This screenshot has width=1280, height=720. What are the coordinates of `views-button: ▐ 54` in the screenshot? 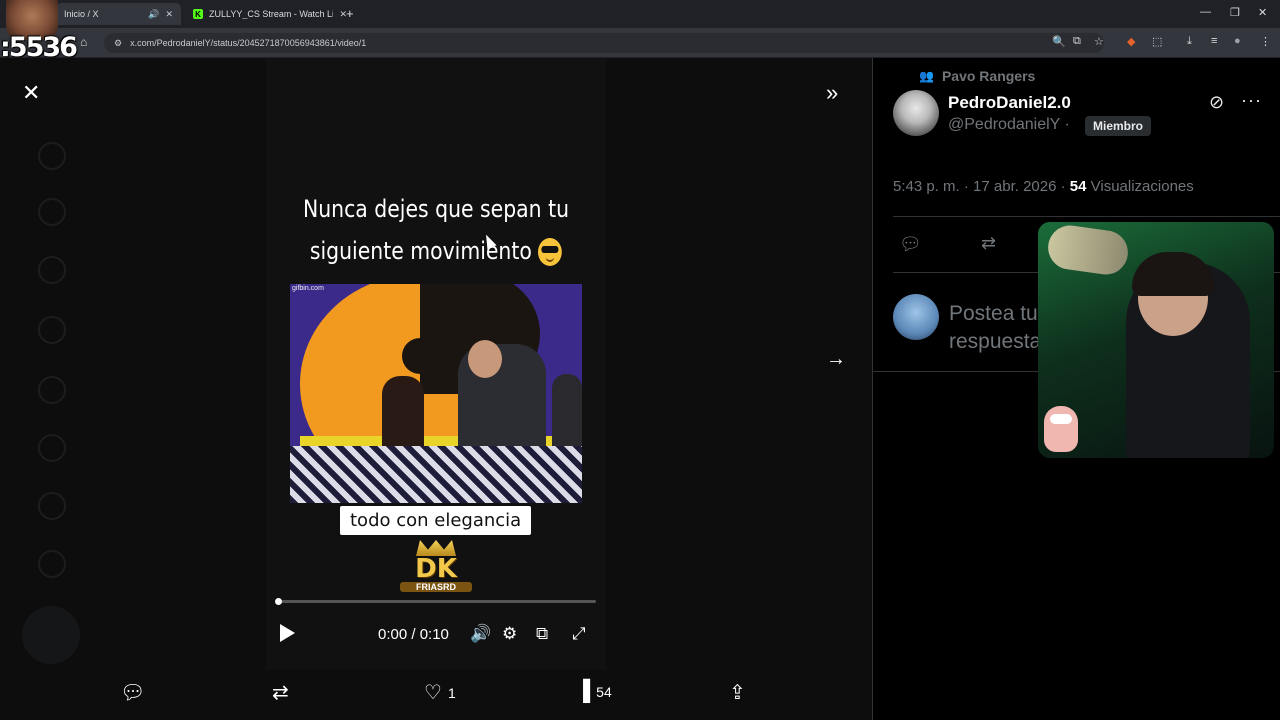 It's located at (594, 691).